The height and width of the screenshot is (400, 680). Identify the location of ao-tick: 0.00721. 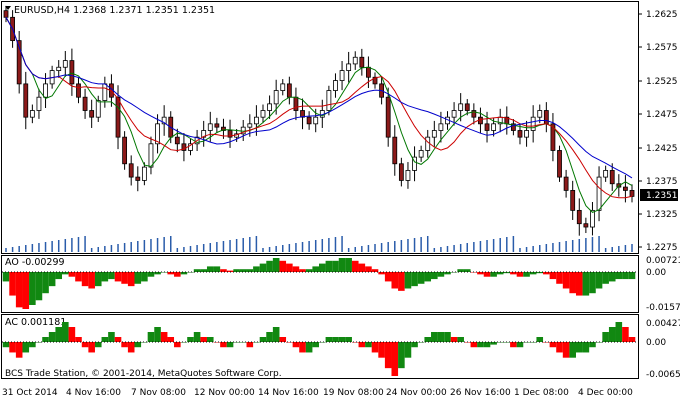
(663, 261).